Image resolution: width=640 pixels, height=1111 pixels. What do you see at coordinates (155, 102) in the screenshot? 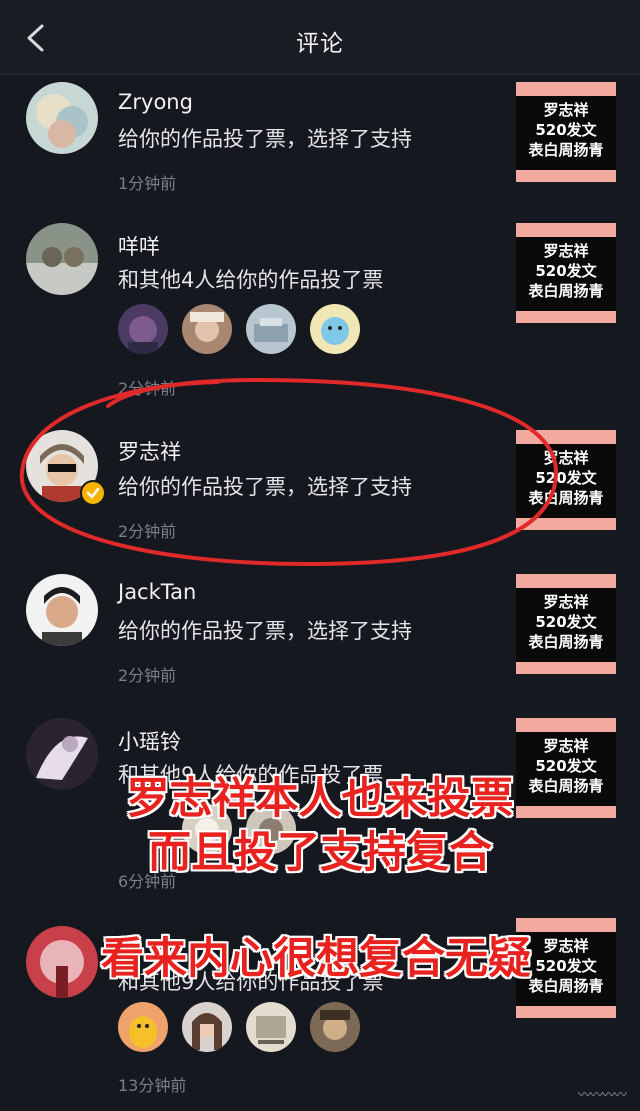
I see `username: Zryong` at bounding box center [155, 102].